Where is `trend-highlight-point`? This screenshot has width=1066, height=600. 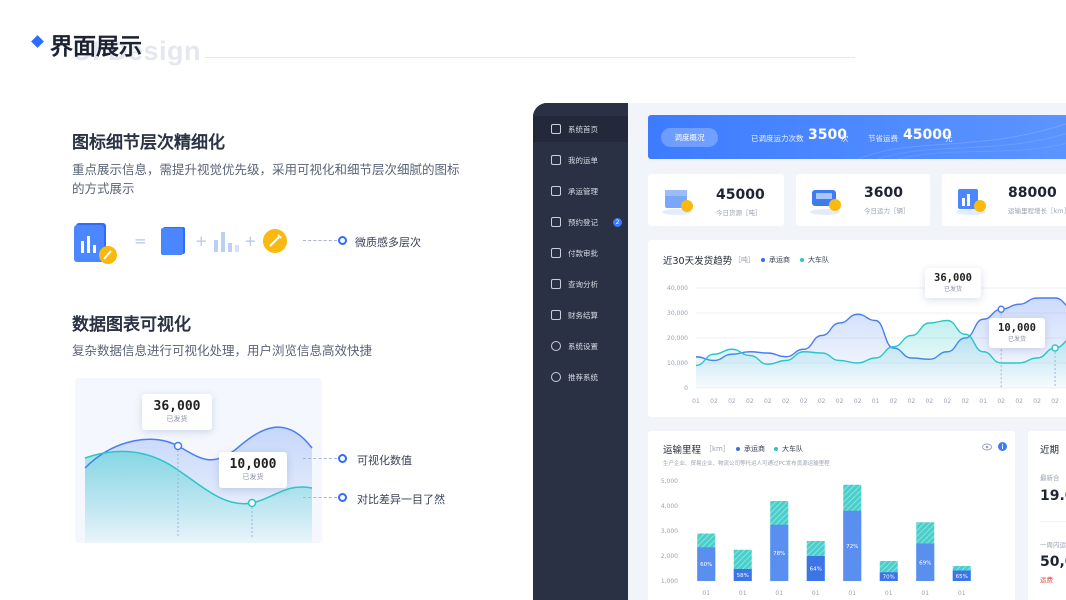
trend-highlight-point is located at coordinates (1001, 309).